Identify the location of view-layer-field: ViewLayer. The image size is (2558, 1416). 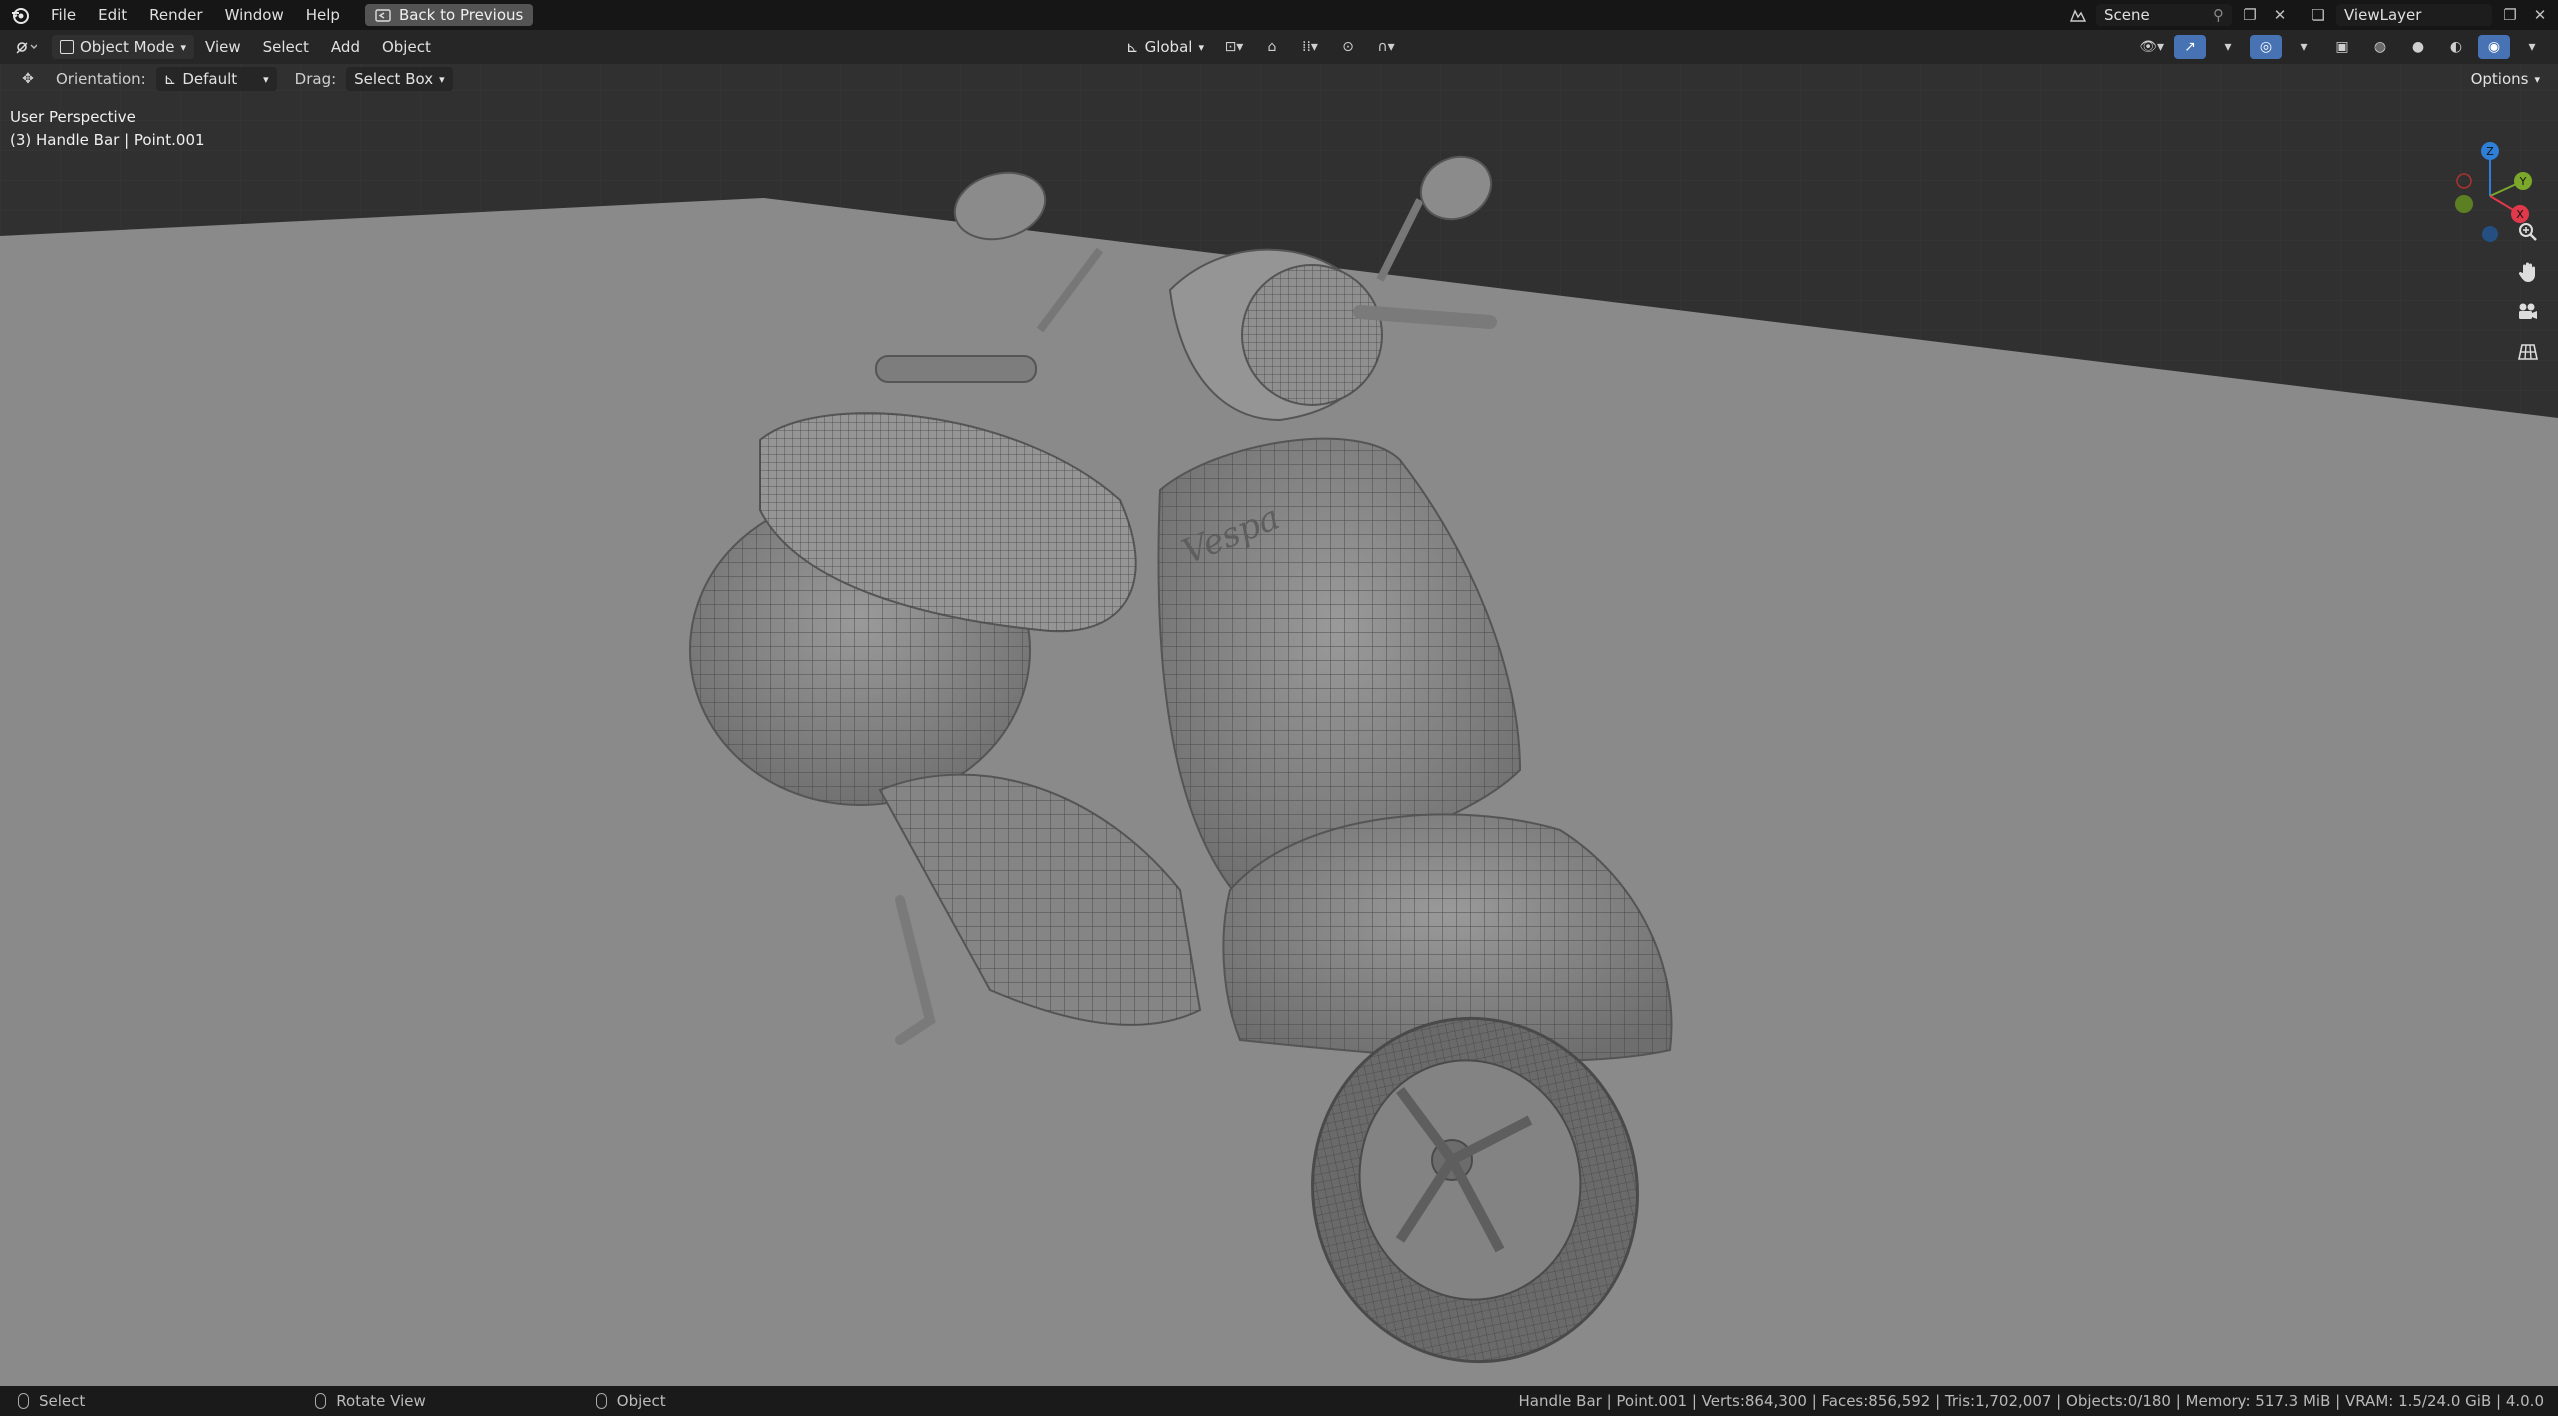
(2414, 15).